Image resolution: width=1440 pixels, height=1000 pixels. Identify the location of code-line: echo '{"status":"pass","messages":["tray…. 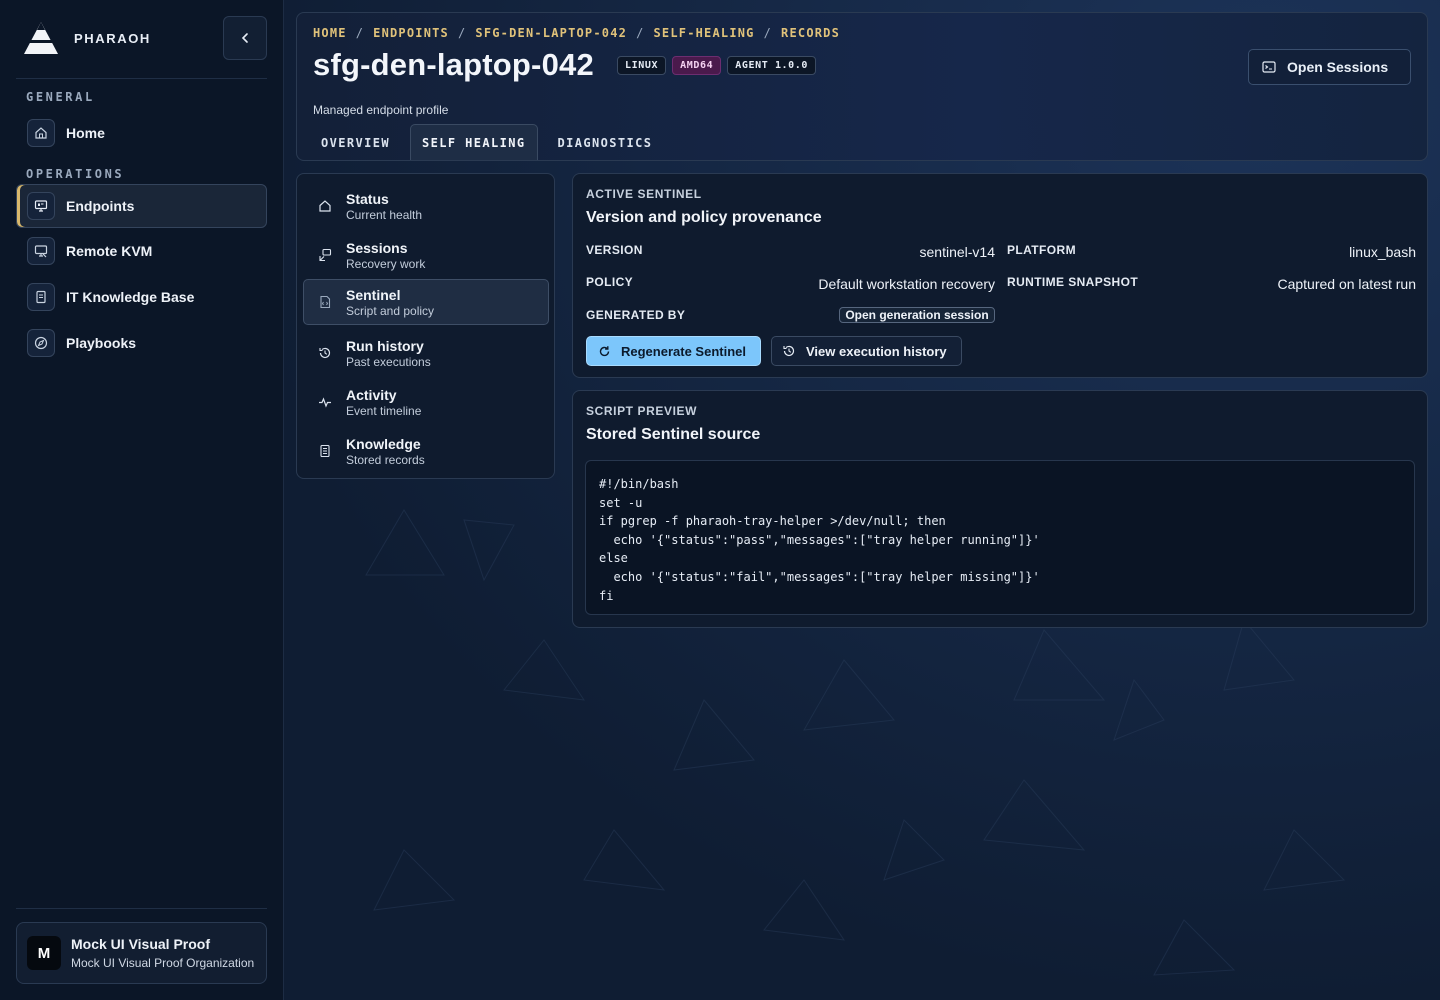
(819, 539).